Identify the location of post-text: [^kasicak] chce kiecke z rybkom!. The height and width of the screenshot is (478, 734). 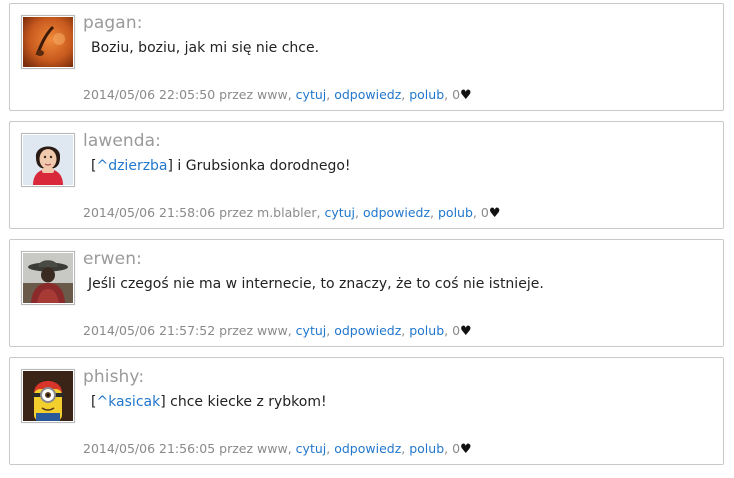
(209, 402).